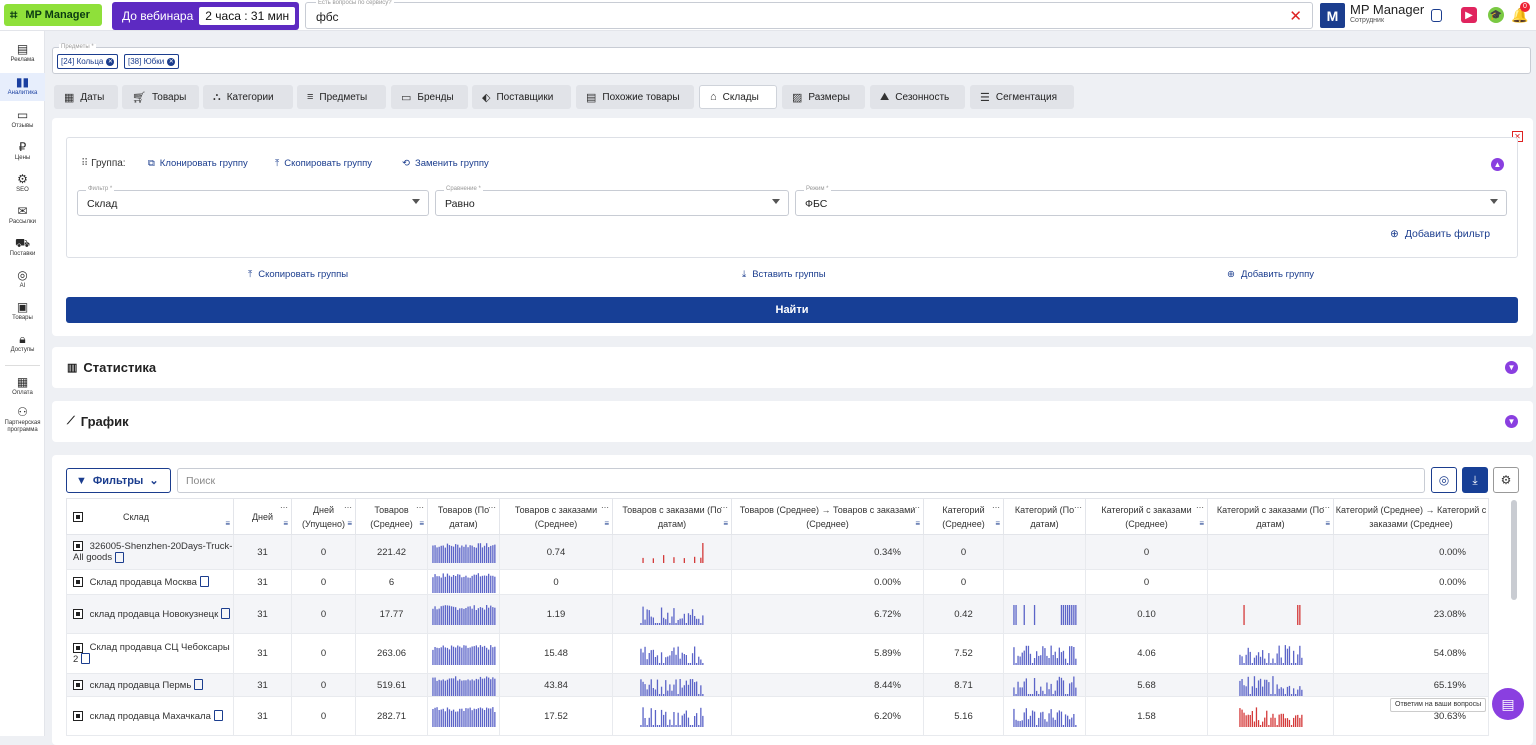 The width and height of the screenshot is (1536, 745). I want to click on tab-categories: ⛬ Категории, so click(248, 97).